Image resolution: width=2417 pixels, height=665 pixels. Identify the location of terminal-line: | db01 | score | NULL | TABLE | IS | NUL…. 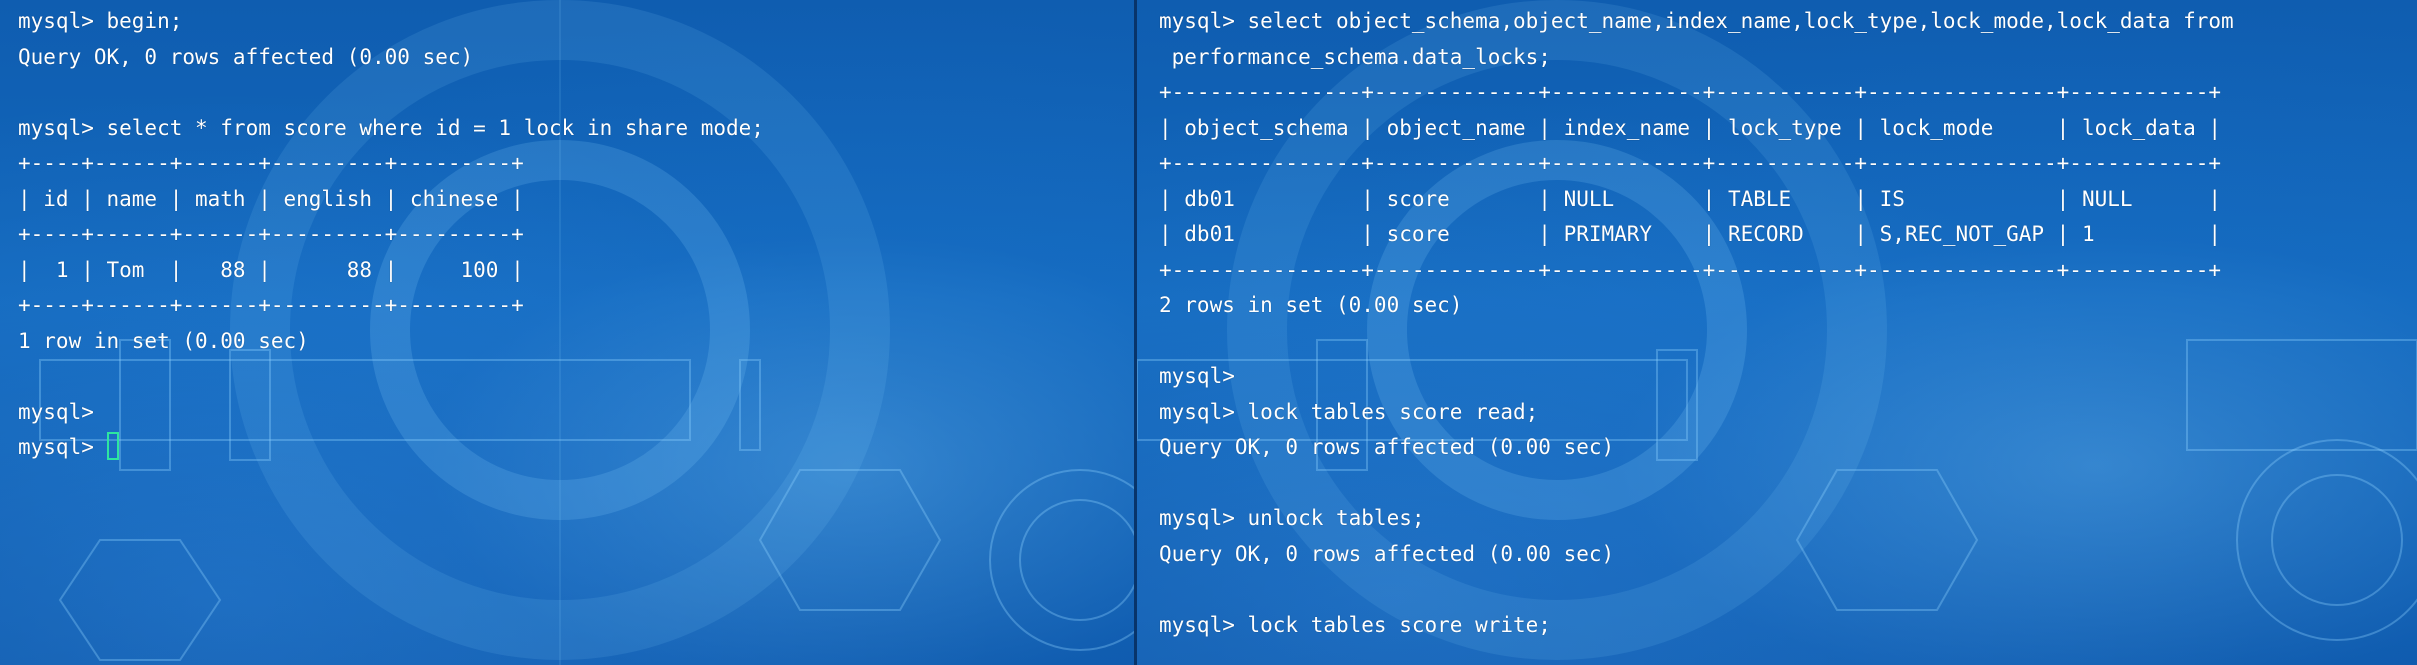
(1690, 198).